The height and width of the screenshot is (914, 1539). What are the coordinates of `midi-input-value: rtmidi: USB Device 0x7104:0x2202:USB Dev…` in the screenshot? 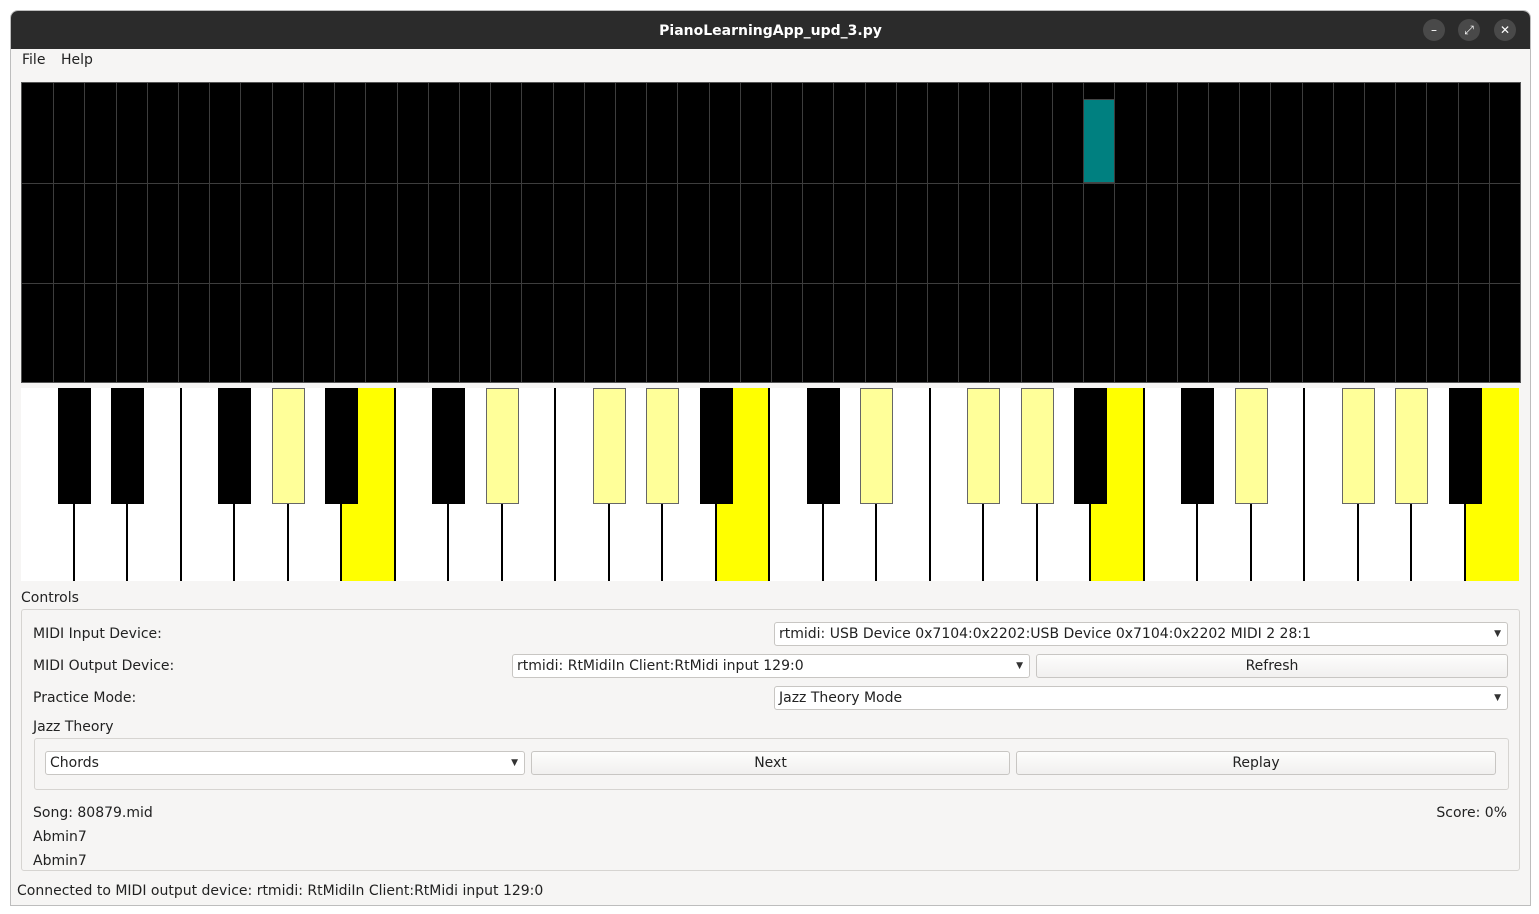 It's located at (1045, 634).